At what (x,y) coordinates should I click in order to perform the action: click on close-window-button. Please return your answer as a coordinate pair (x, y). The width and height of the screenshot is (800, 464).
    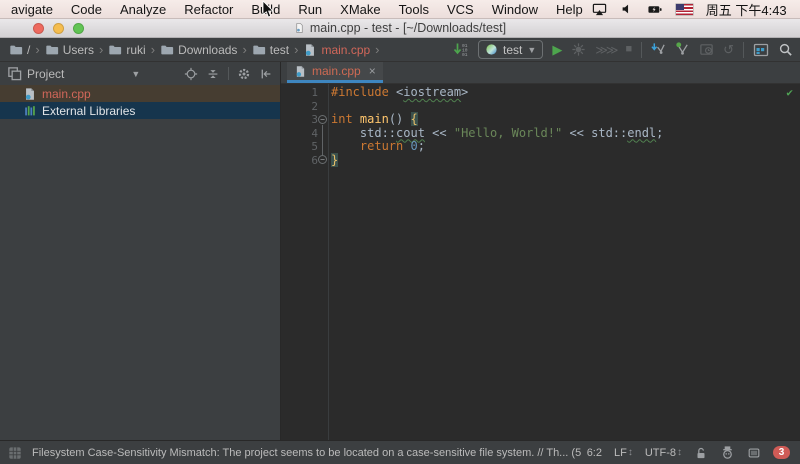
    Looking at the image, I should click on (38, 28).